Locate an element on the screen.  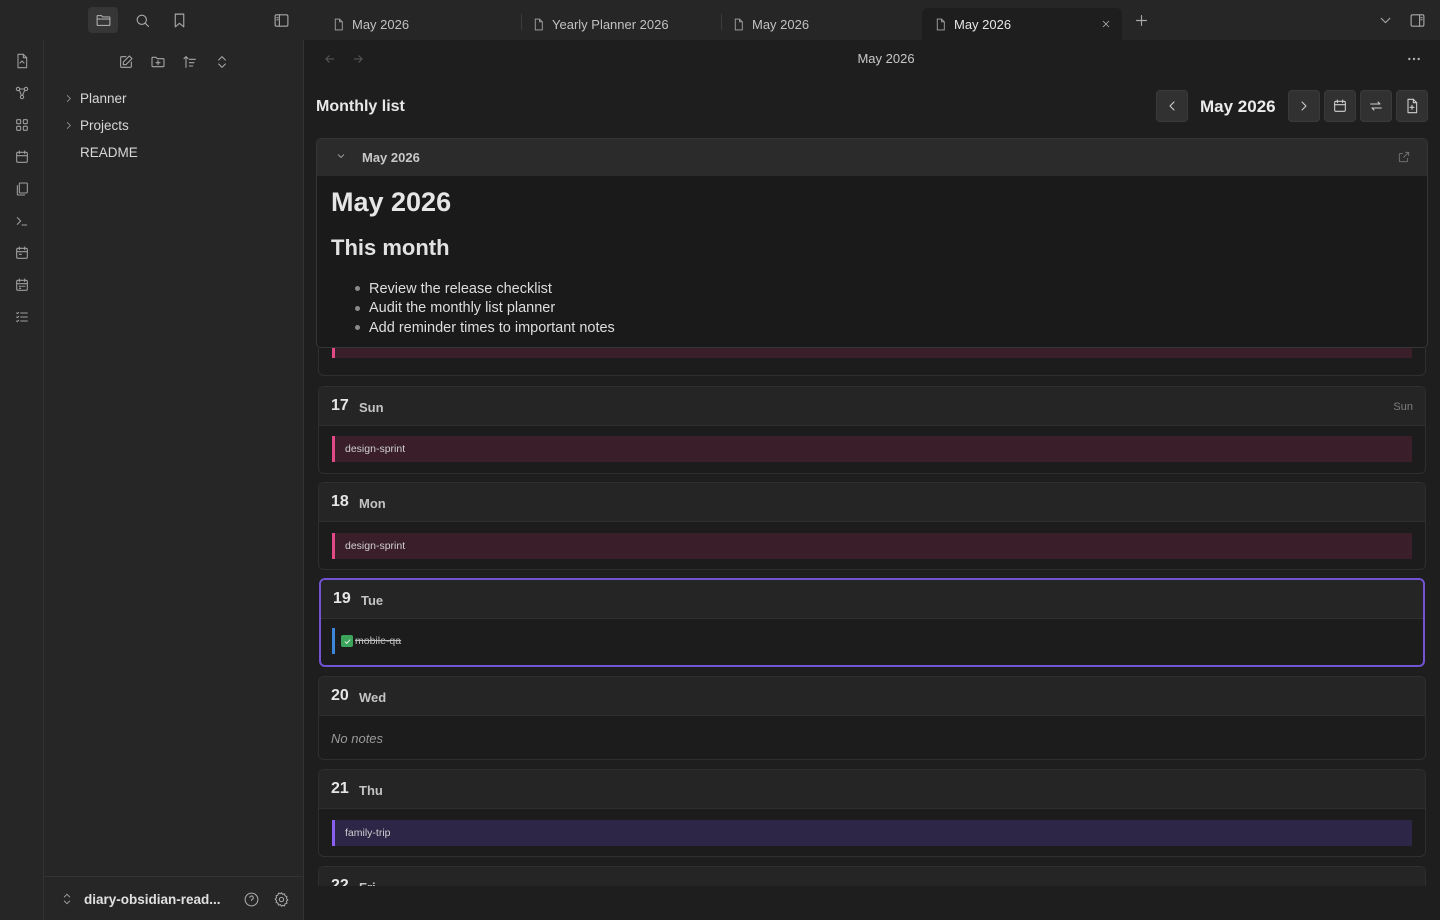
day-number: 17 is located at coordinates (340, 405).